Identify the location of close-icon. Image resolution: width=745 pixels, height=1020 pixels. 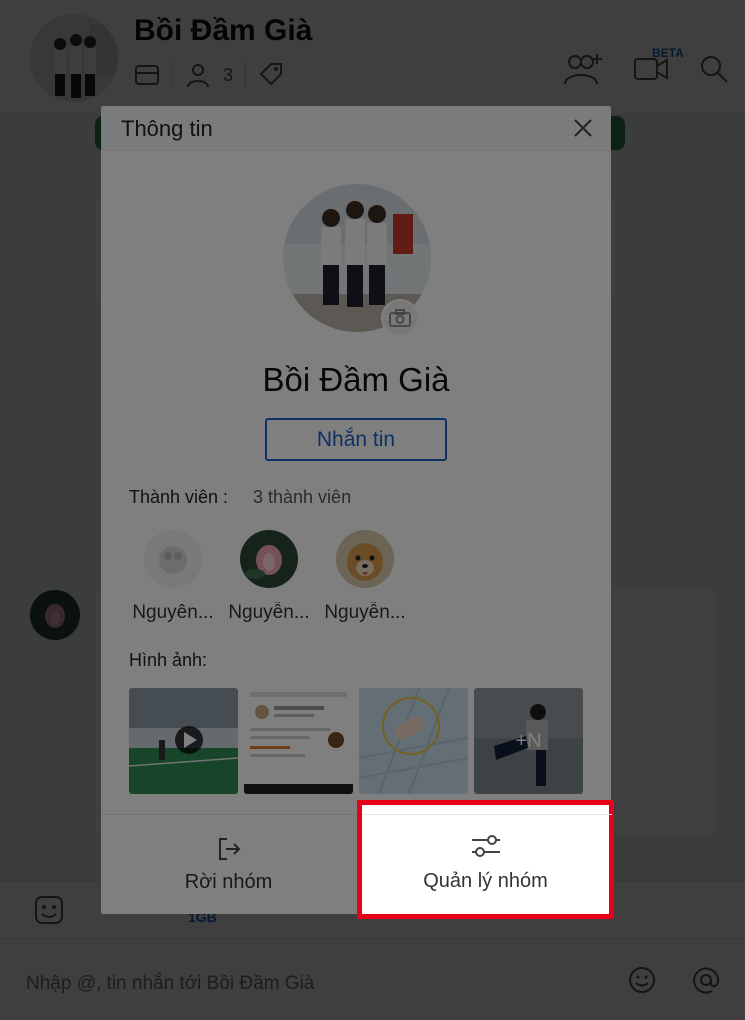
(583, 128).